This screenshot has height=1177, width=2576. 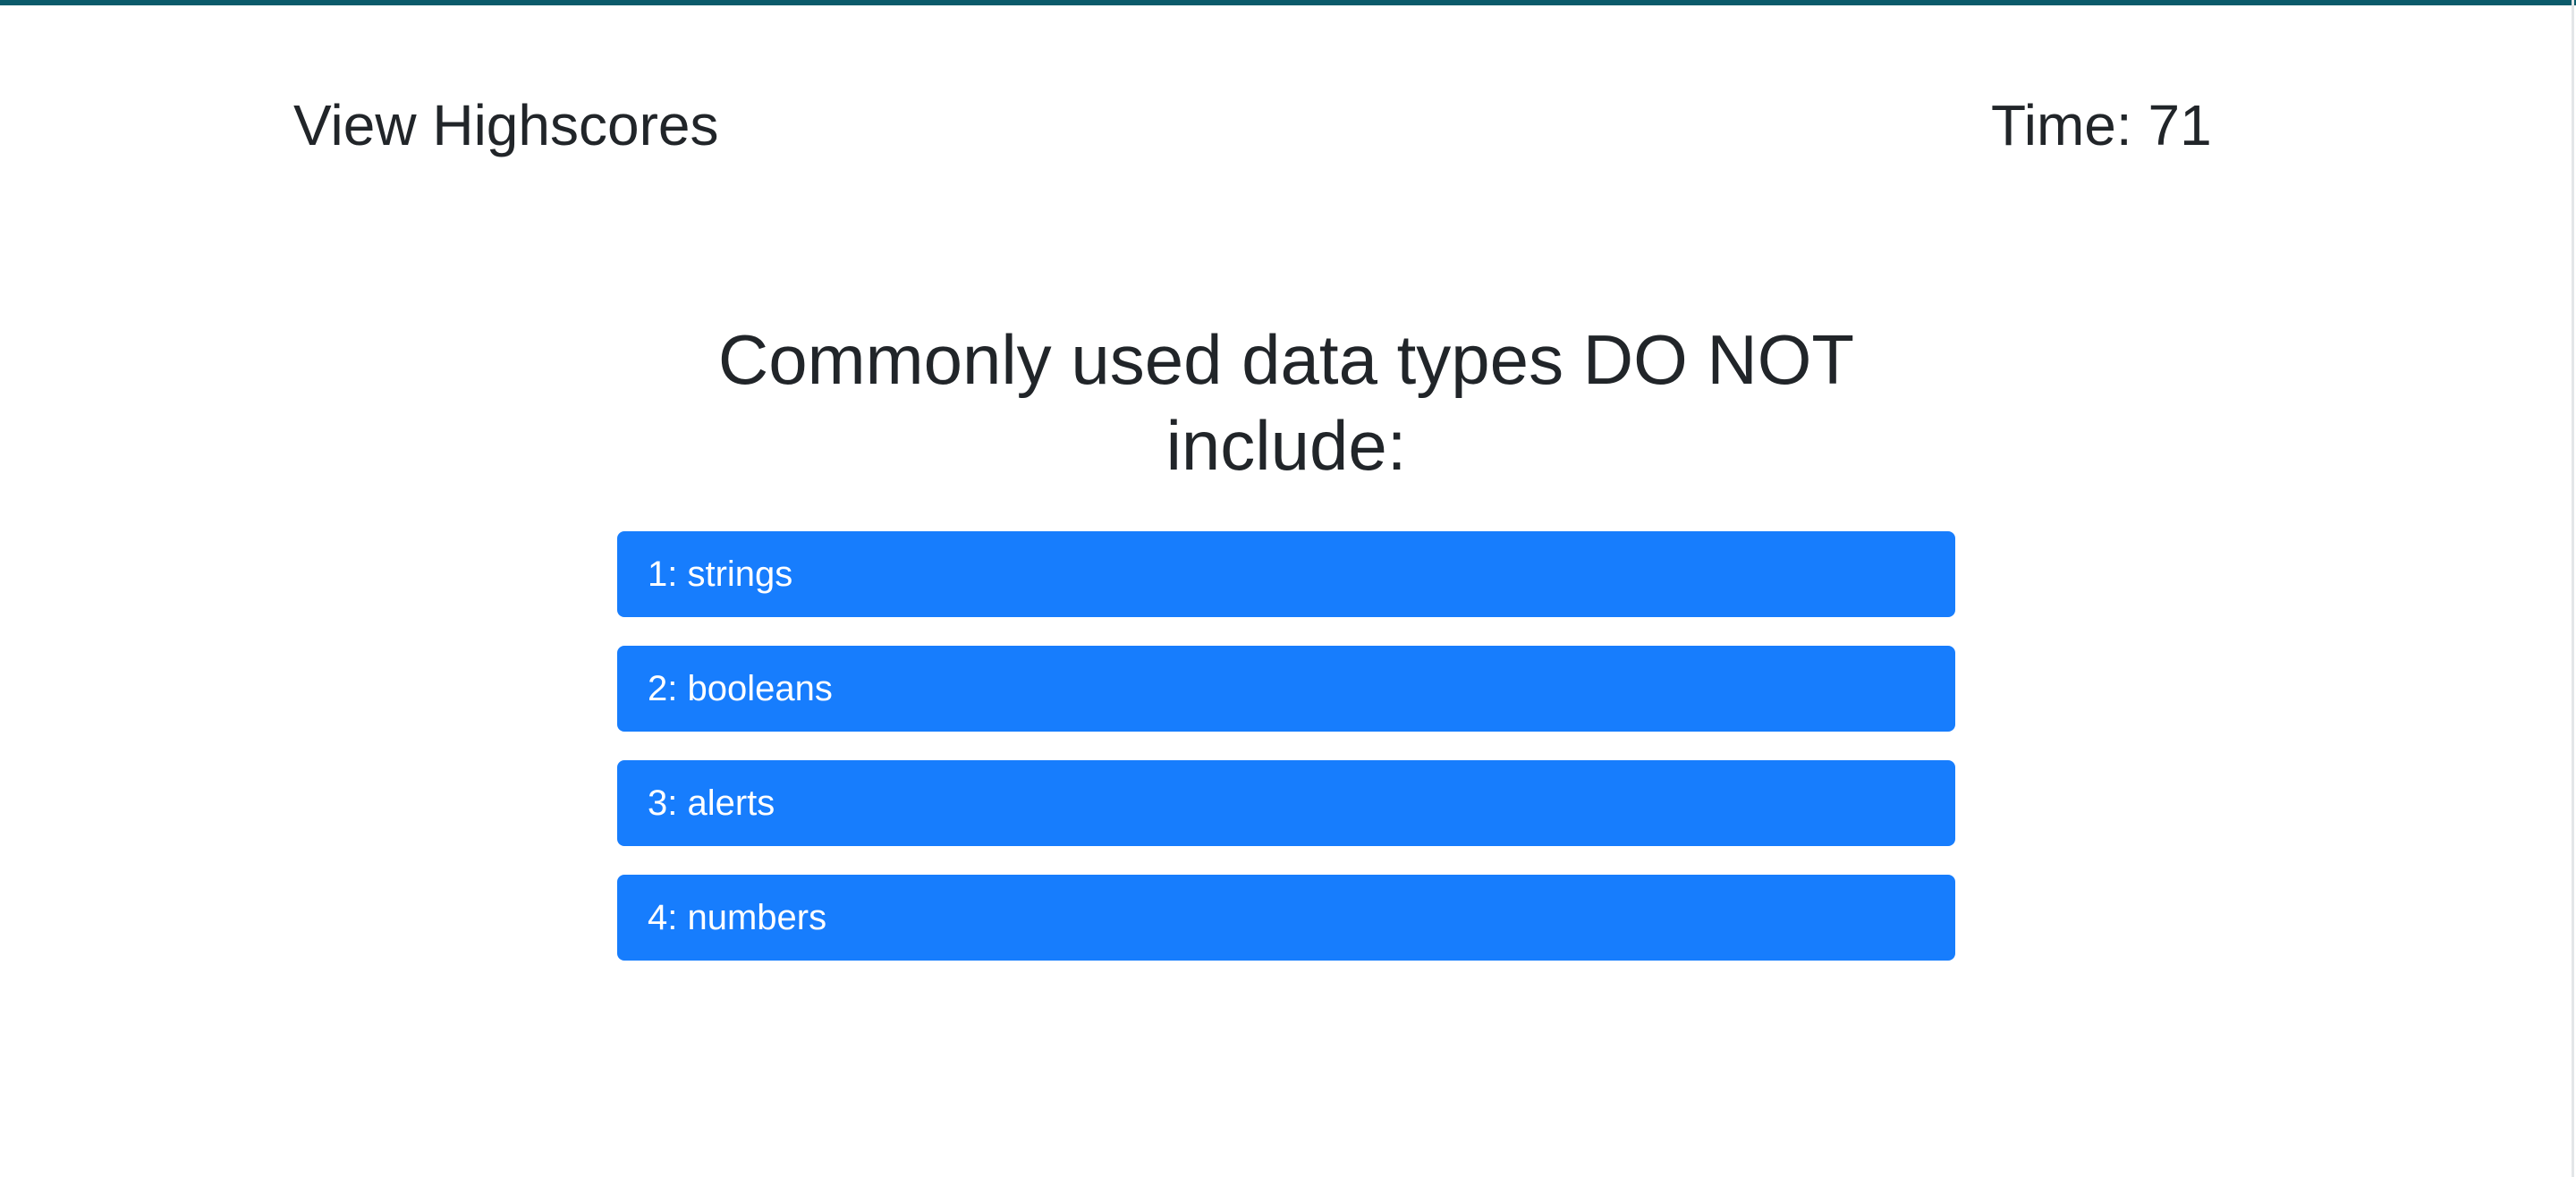 I want to click on question-text: Commonly used data types DO NOT include:, so click(x=1286, y=402).